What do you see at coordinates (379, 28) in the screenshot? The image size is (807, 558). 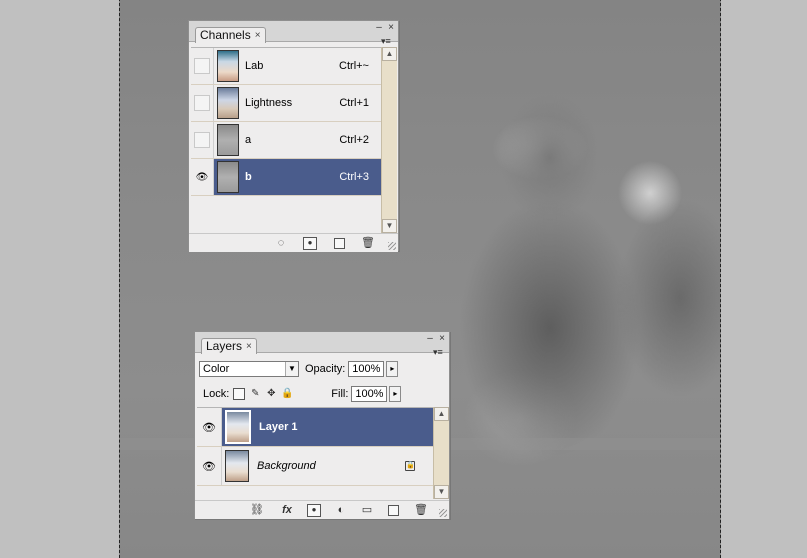 I see `channels-minimize-button: –` at bounding box center [379, 28].